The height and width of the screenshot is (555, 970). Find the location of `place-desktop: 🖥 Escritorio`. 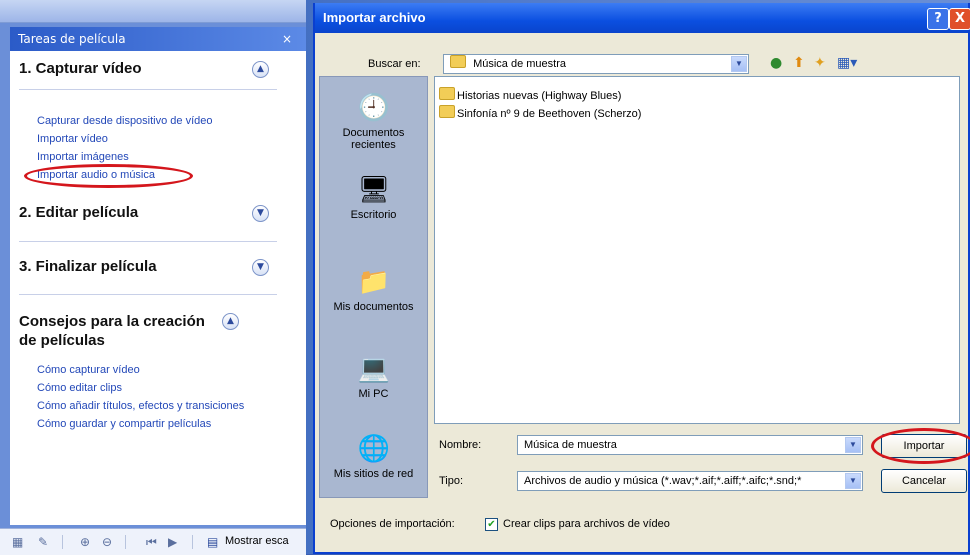

place-desktop: 🖥 Escritorio is located at coordinates (373, 197).